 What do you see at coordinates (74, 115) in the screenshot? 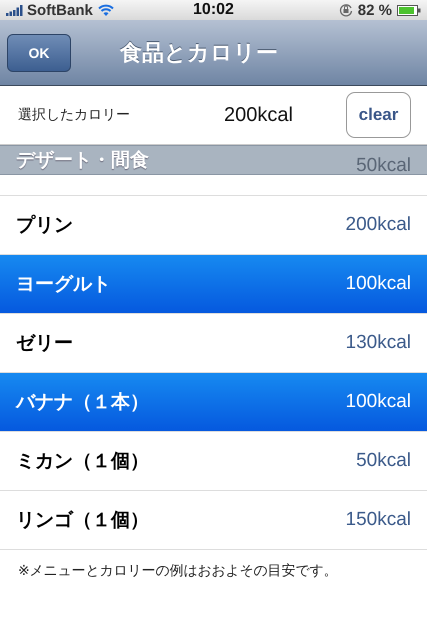
I see `selected-calories-label: 選択したカロリー` at bounding box center [74, 115].